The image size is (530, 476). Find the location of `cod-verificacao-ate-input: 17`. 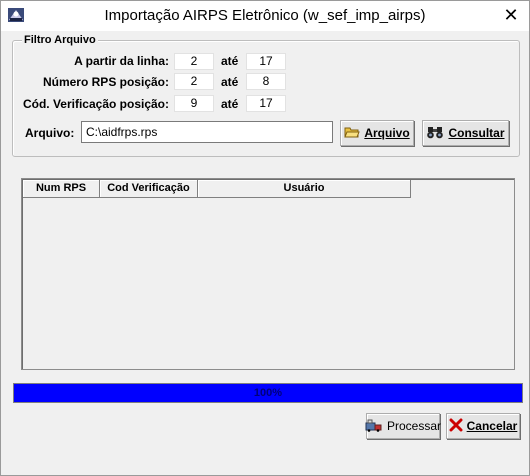

cod-verificacao-ate-input: 17 is located at coordinates (266, 103).